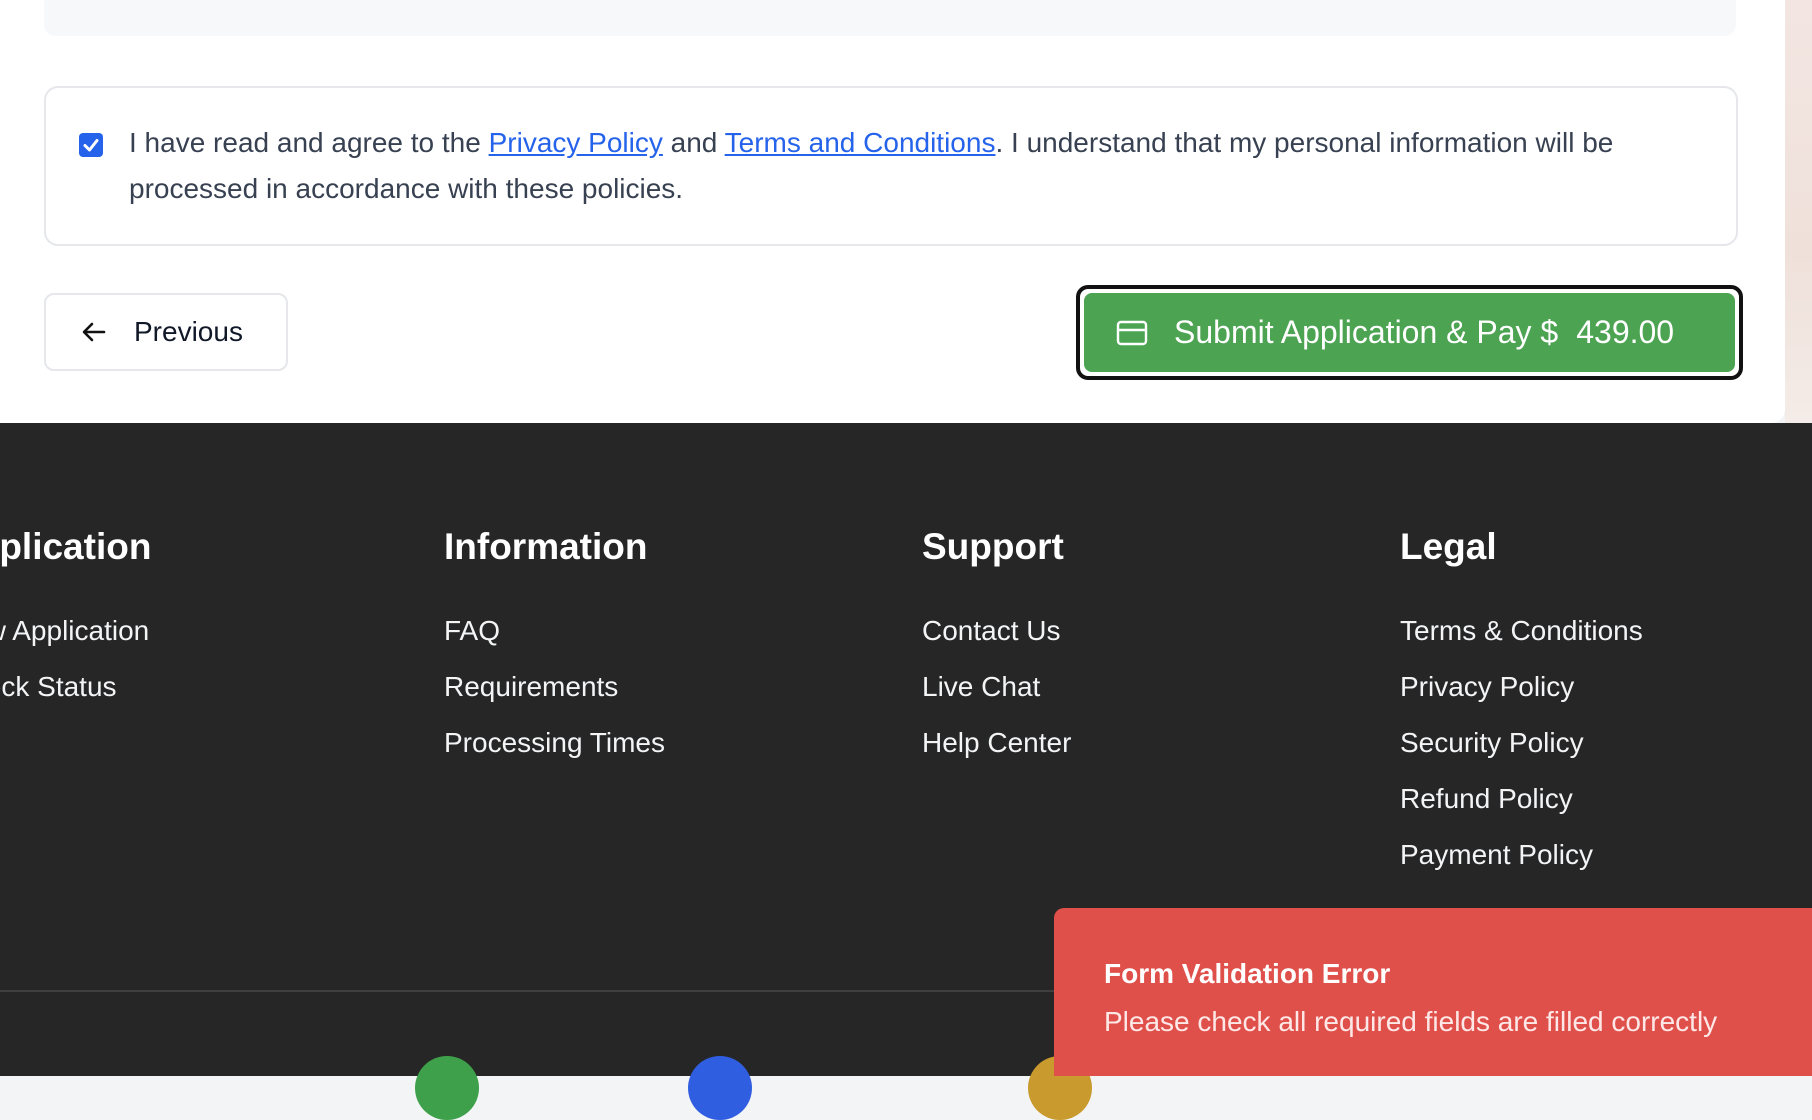 The image size is (1812, 1120). Describe the element at coordinates (188, 331) in the screenshot. I see `previous-label: Previous` at that location.